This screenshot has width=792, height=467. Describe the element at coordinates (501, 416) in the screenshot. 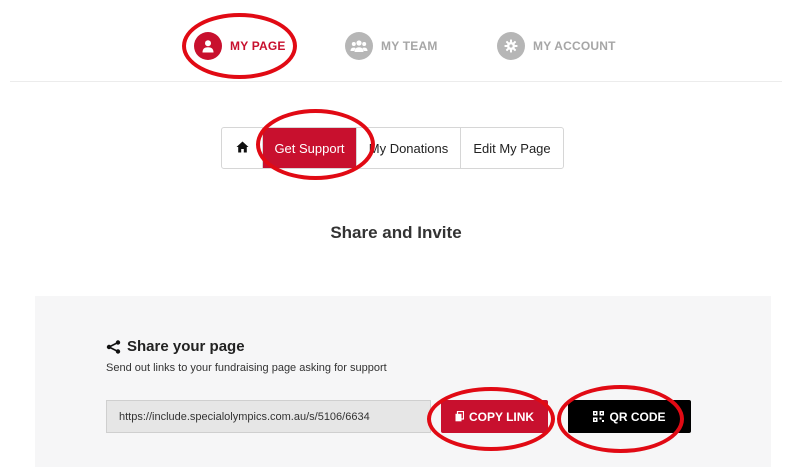

I see `copy-link-label: COPY LINK` at that location.